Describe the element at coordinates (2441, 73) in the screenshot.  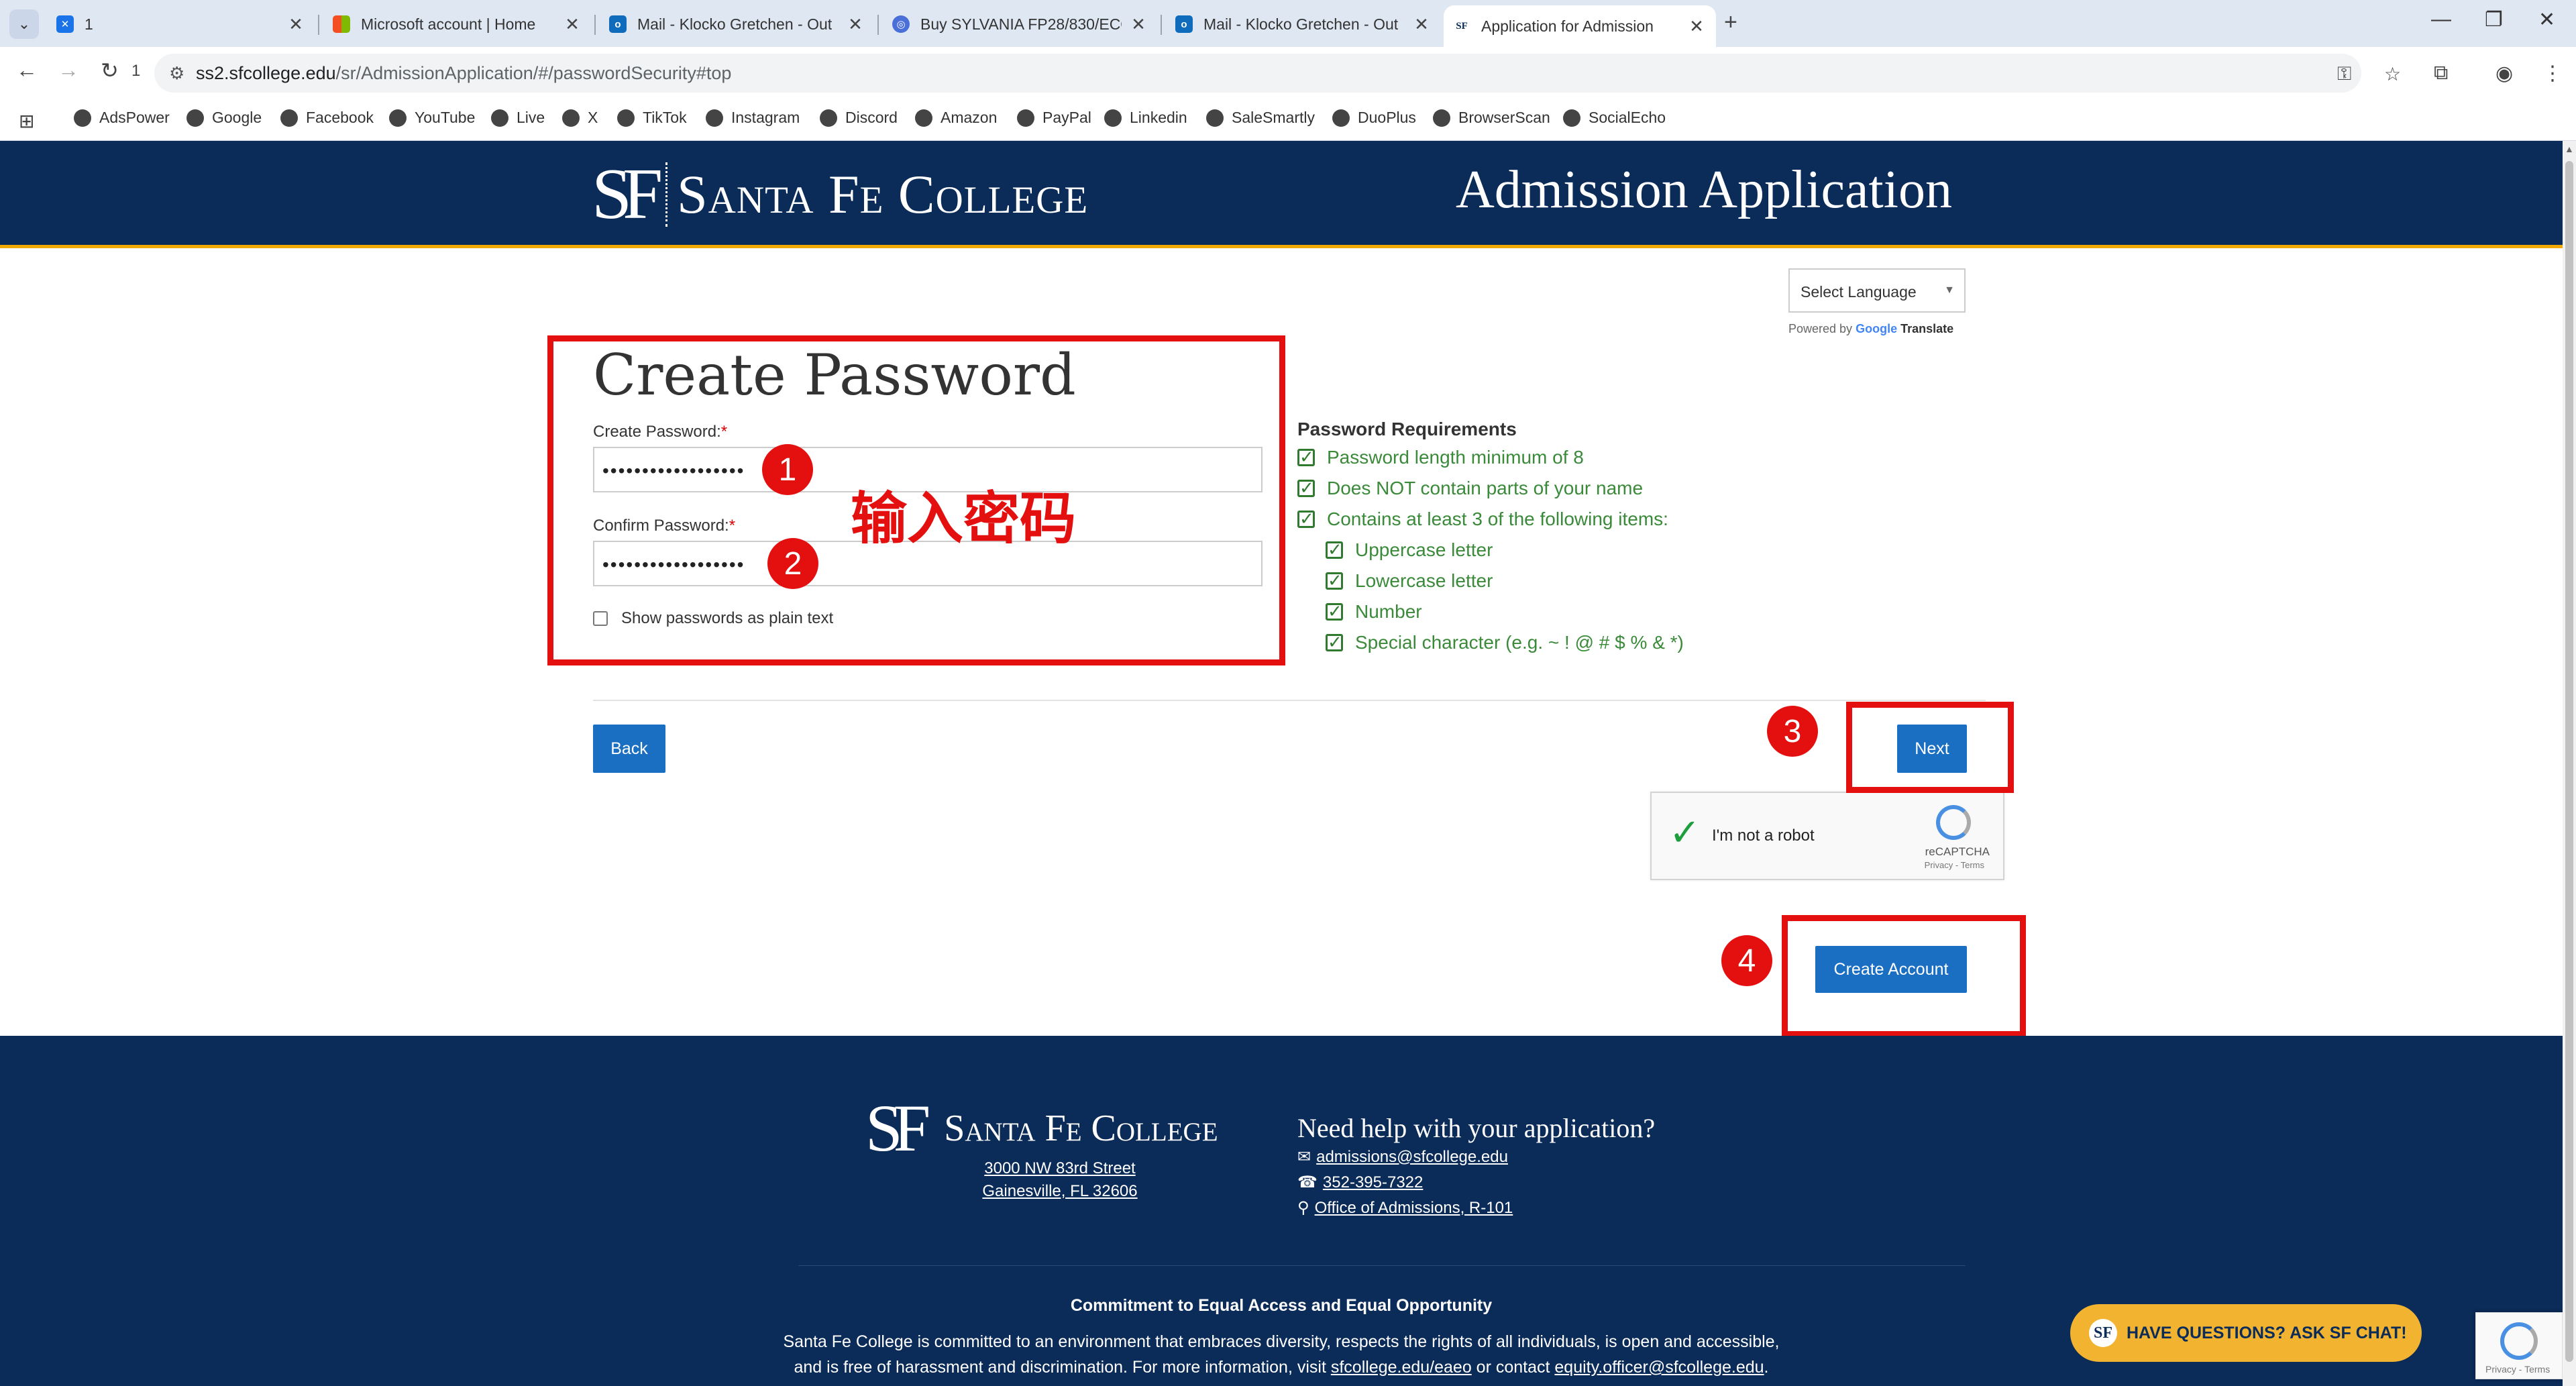
I see `extensions-icon: ⧉` at that location.